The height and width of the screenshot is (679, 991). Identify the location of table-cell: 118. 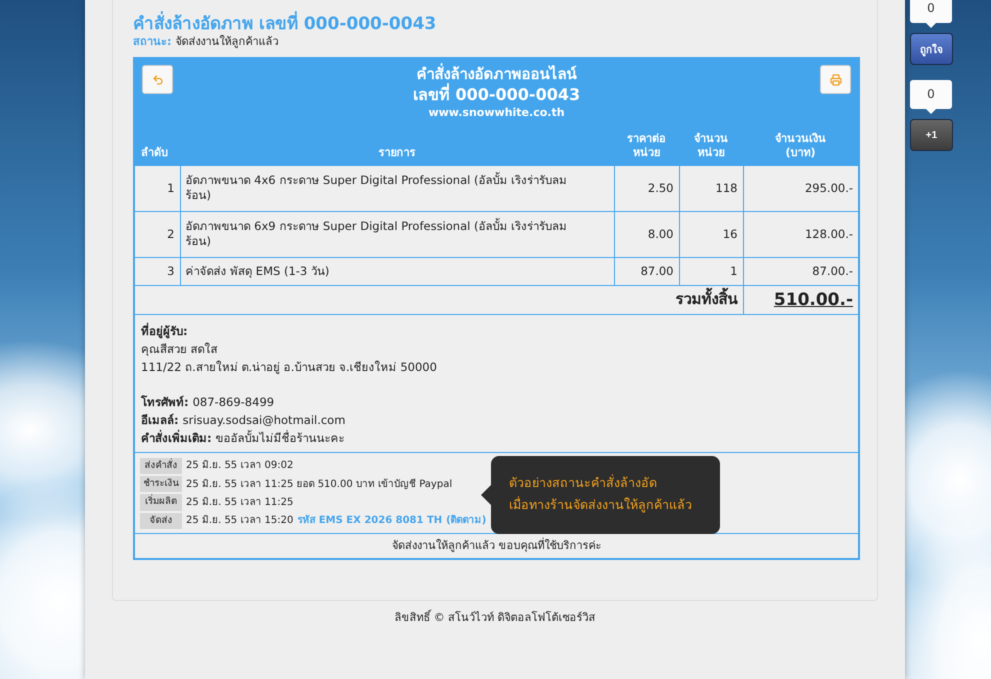
(711, 188).